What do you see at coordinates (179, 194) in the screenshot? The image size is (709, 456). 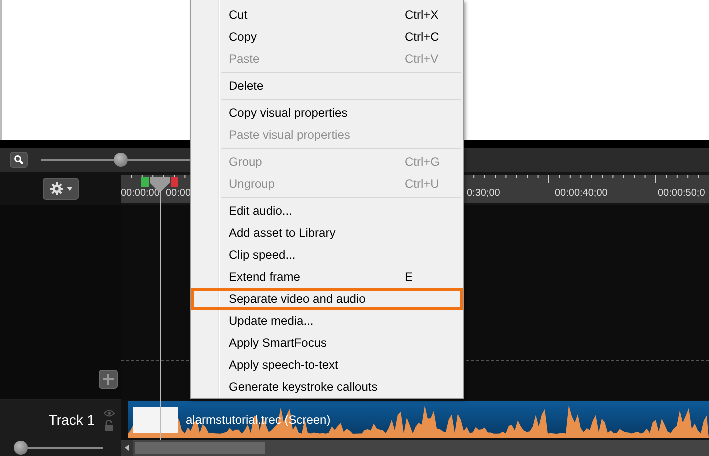 I see `time-label: 00:00` at bounding box center [179, 194].